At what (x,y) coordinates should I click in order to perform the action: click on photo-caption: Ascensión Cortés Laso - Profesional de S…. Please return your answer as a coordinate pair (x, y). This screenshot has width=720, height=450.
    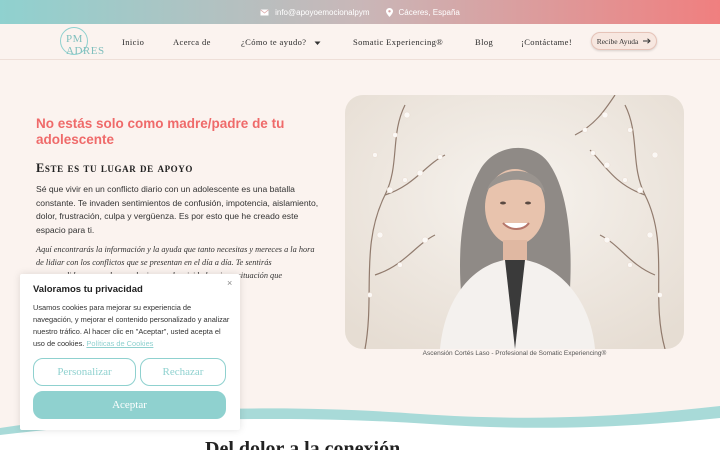
    Looking at the image, I should click on (514, 353).